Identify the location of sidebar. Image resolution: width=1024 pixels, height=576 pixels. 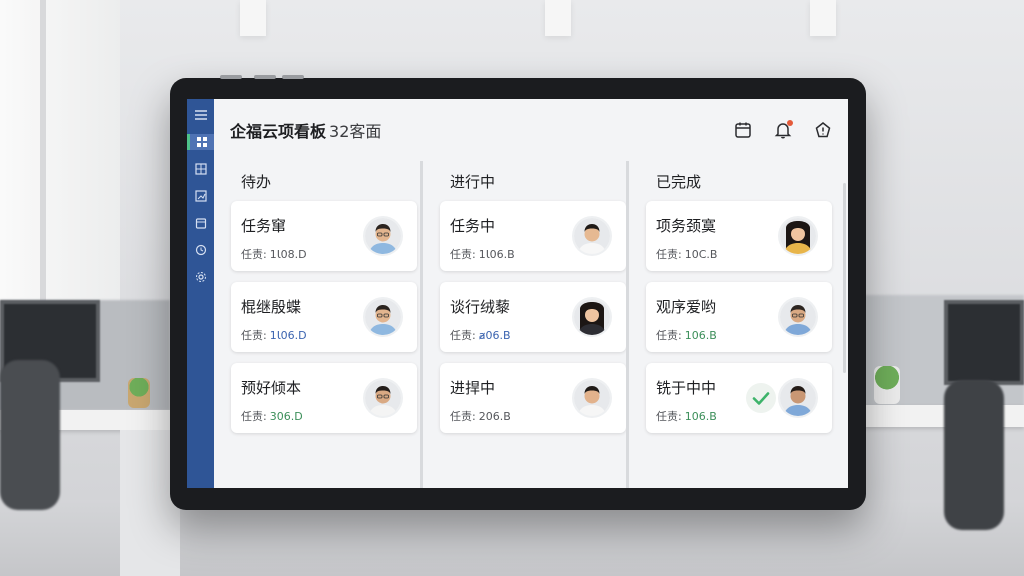
(200, 293).